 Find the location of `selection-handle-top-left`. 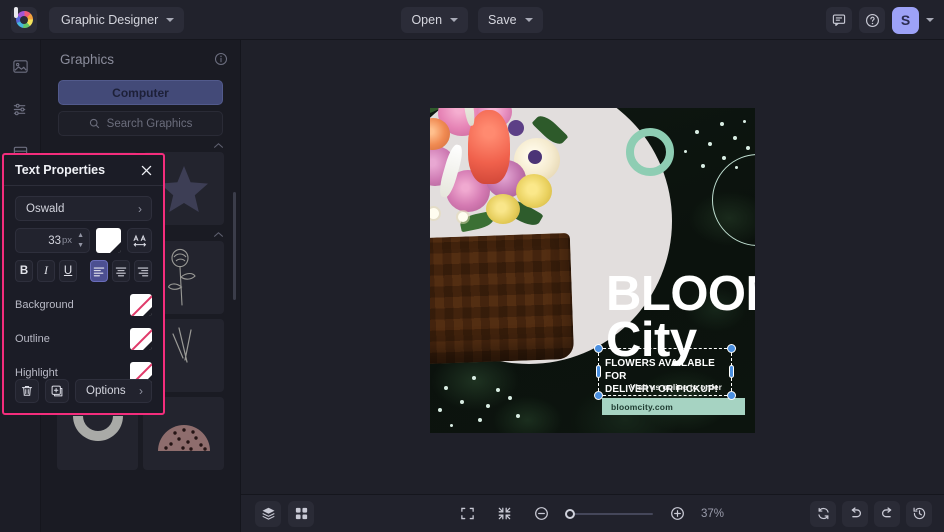

selection-handle-top-left is located at coordinates (598, 348).